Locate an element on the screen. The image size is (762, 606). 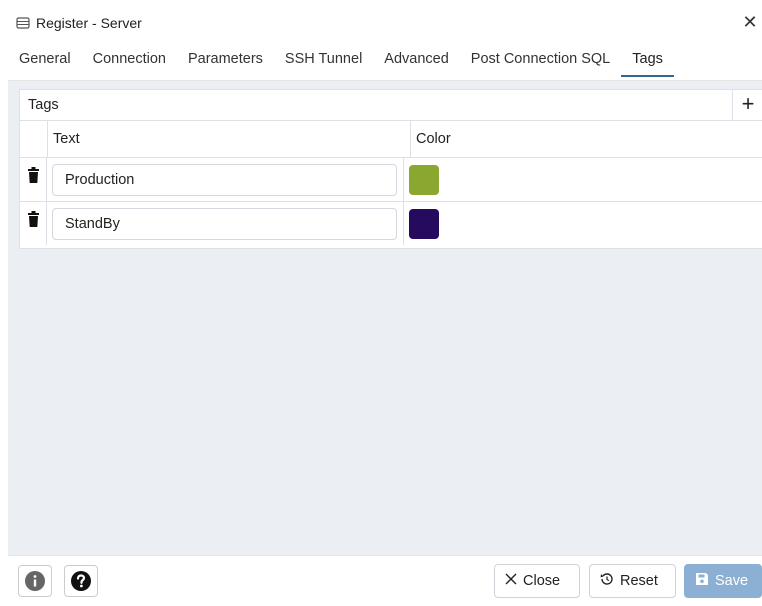
save-button: Save is located at coordinates (723, 581).